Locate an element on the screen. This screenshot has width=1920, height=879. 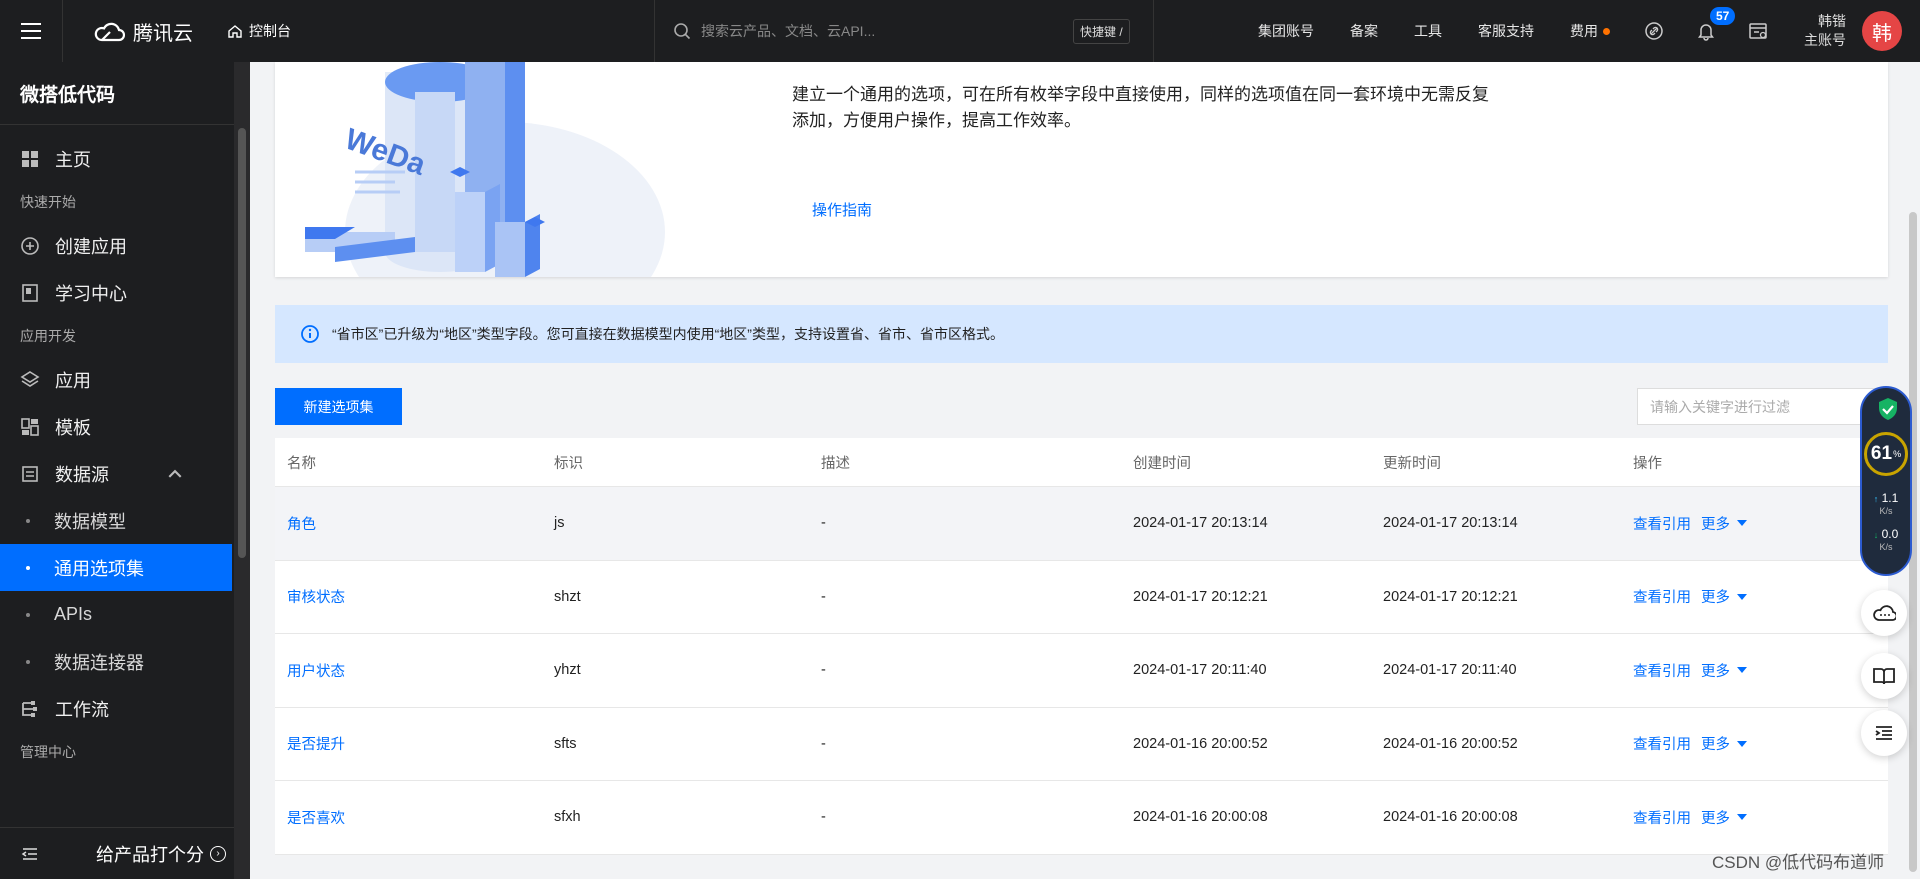
link-support: 客服支持 is located at coordinates (1506, 31).